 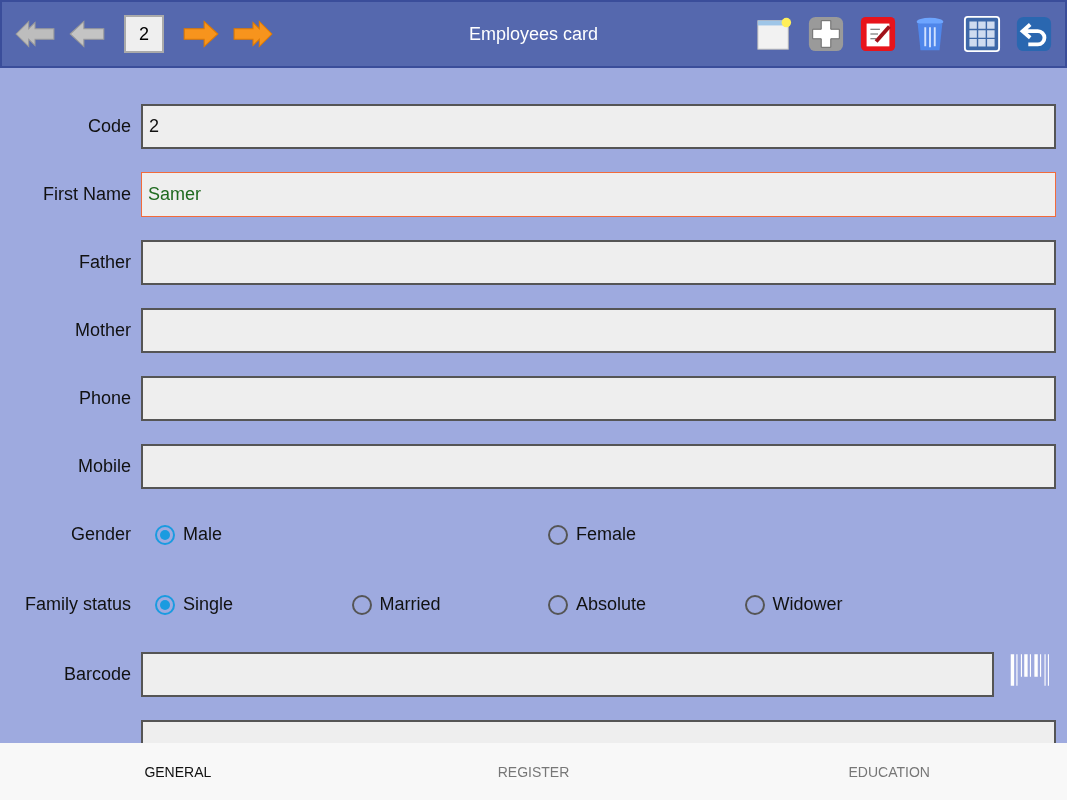 What do you see at coordinates (1034, 34) in the screenshot?
I see `back-icon` at bounding box center [1034, 34].